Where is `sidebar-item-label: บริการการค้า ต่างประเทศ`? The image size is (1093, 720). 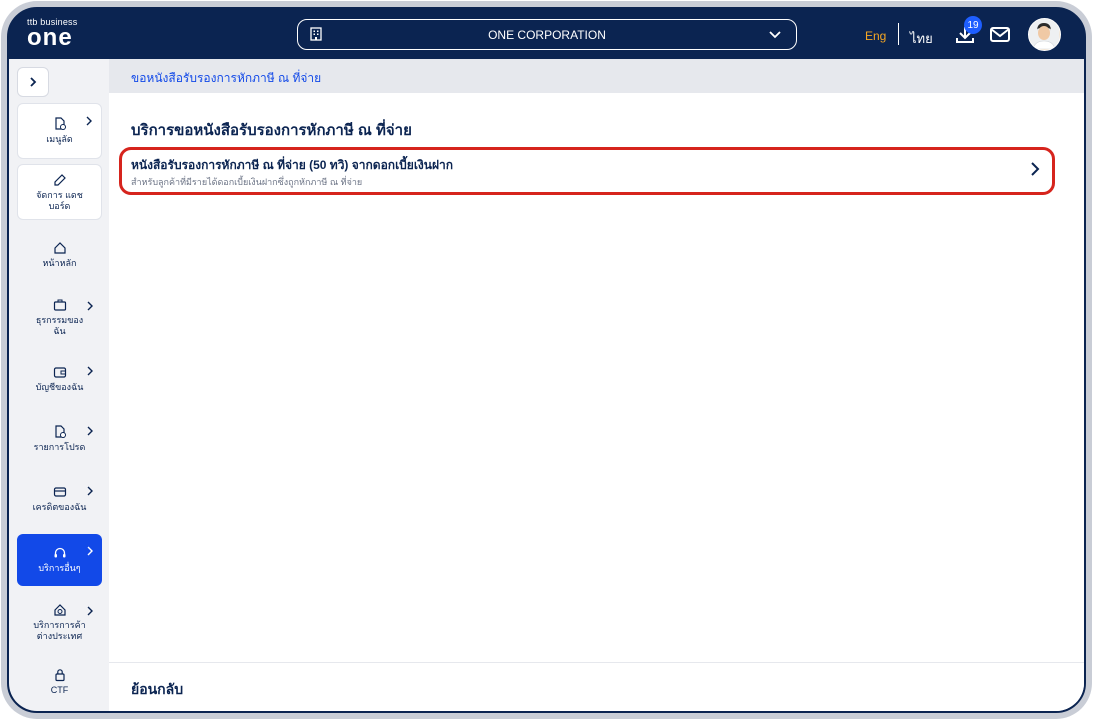 sidebar-item-label: บริการการค้า ต่างประเทศ is located at coordinates (59, 630).